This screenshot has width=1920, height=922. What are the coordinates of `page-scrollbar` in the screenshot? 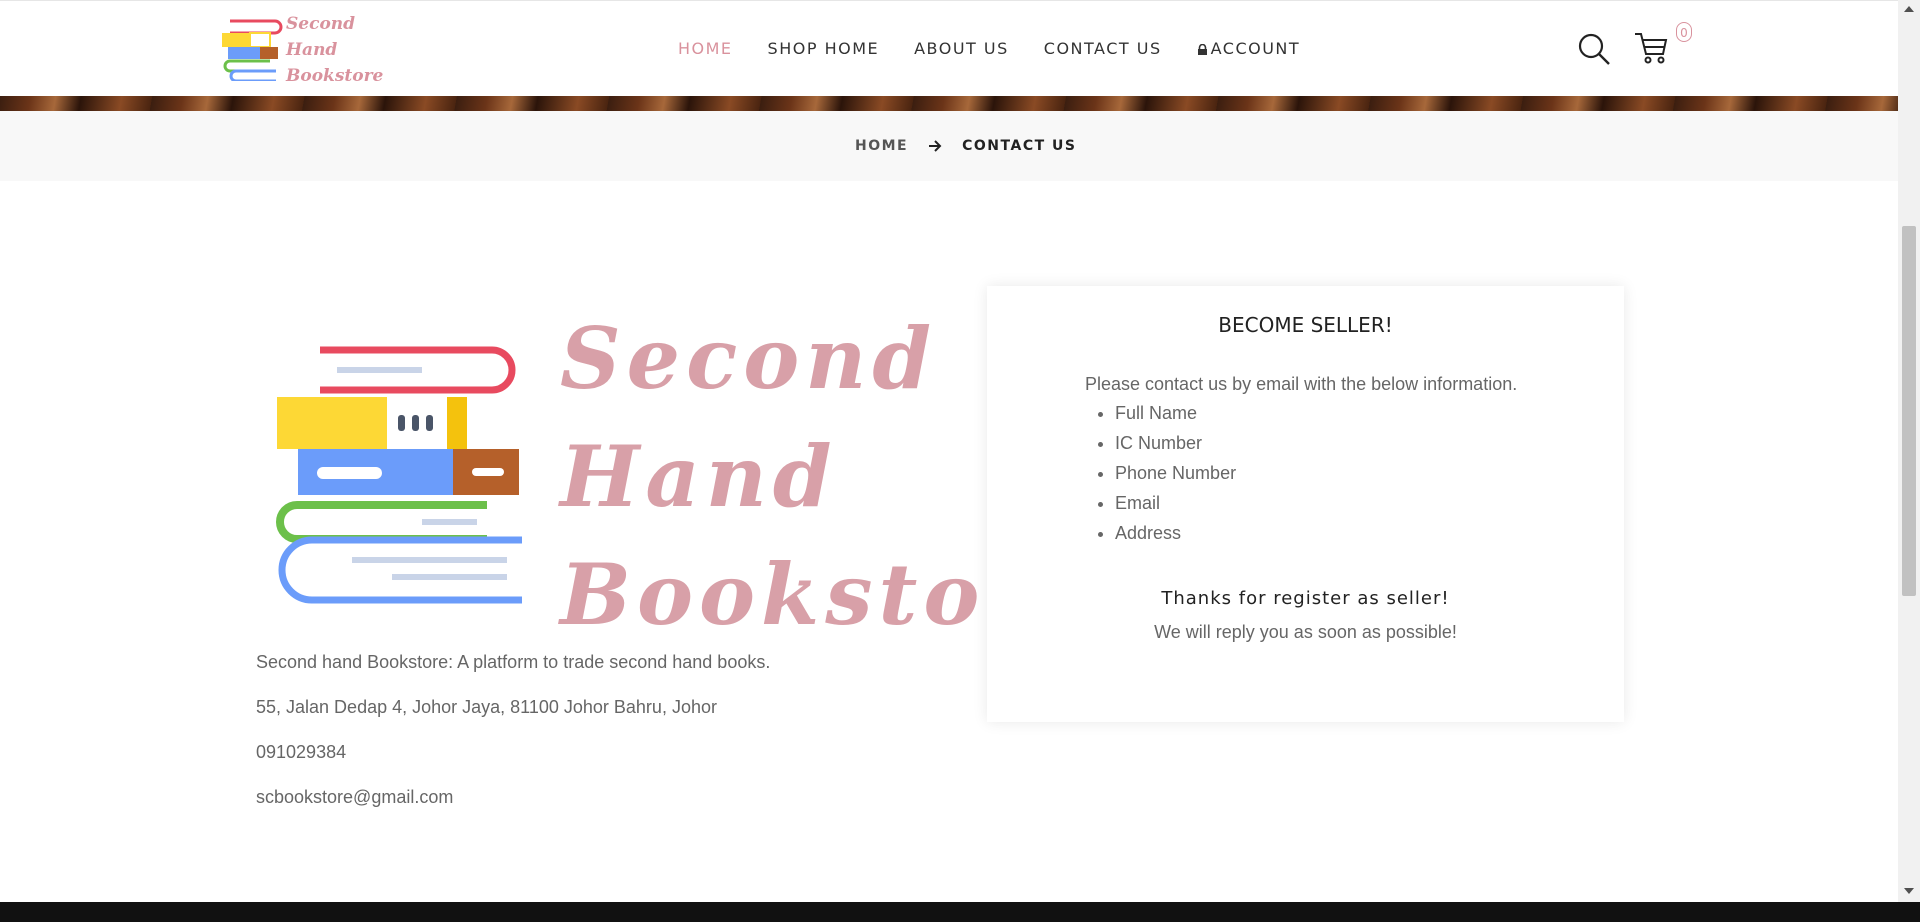 It's located at (1909, 451).